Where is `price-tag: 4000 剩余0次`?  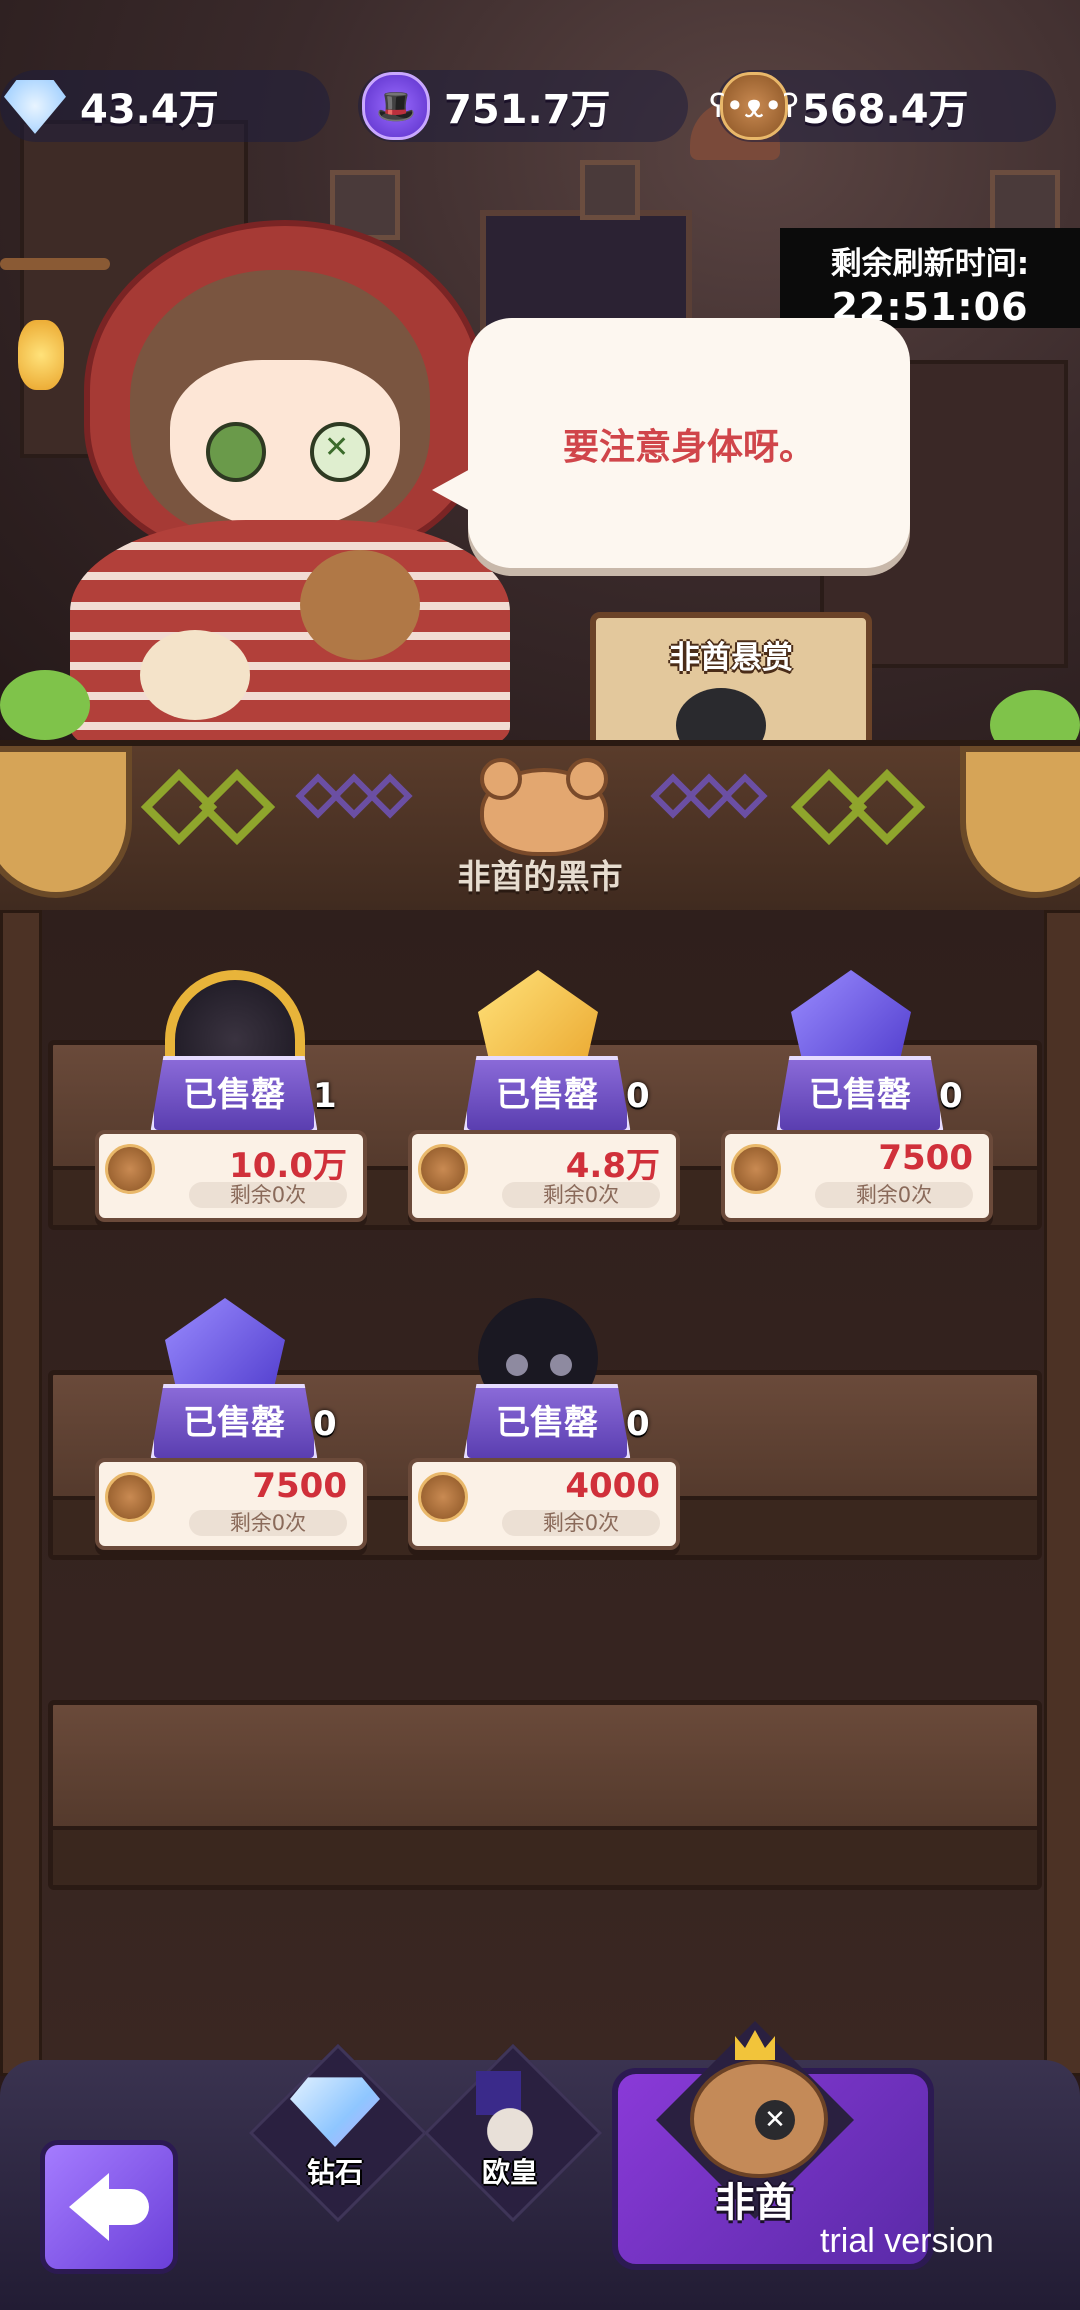 price-tag: 4000 剩余0次 is located at coordinates (544, 1504).